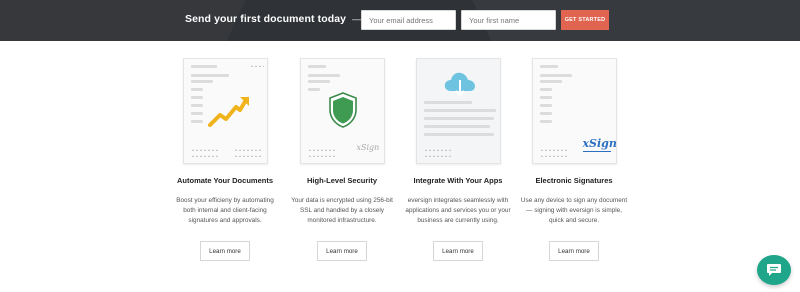  What do you see at coordinates (368, 147) in the screenshot?
I see `signature-mark: xSign` at bounding box center [368, 147].